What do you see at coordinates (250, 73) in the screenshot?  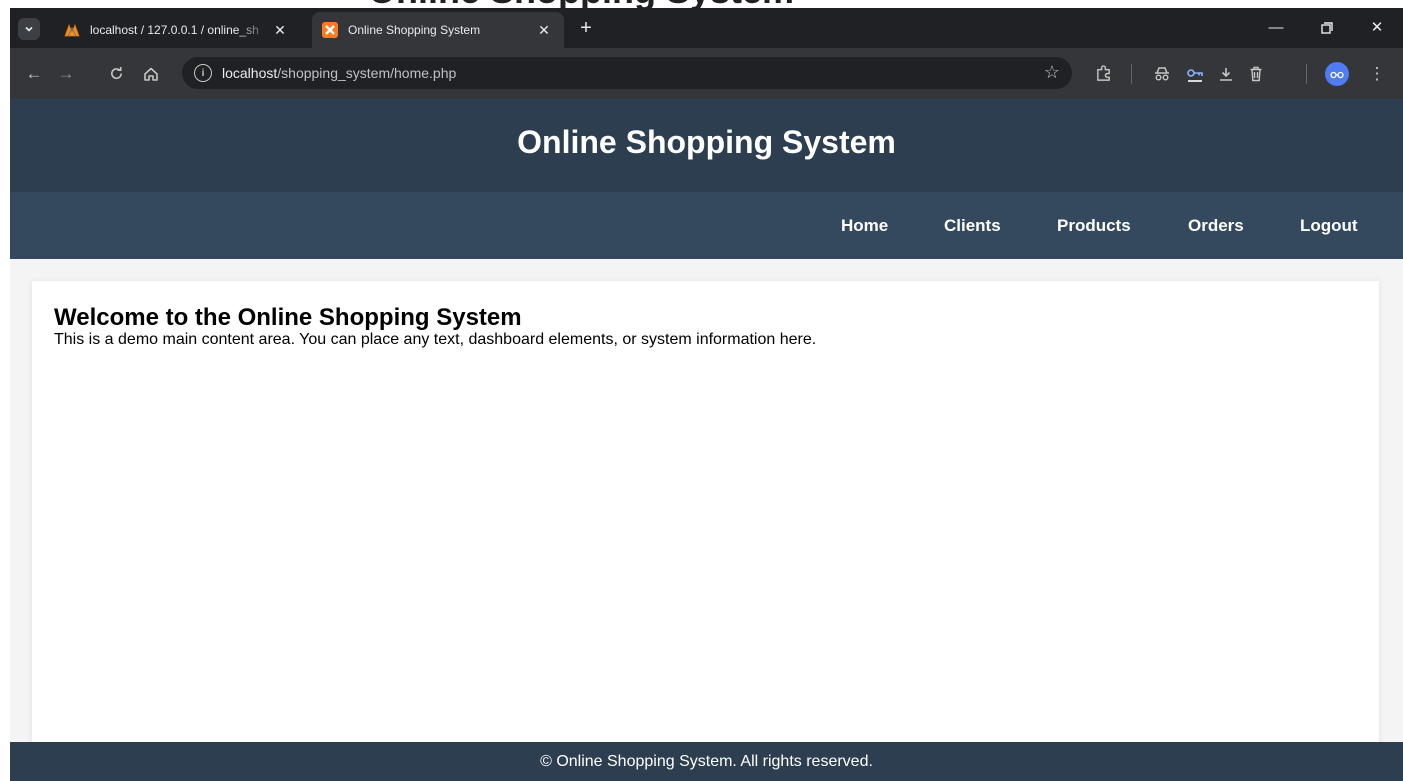 I see `url-host: localhost` at bounding box center [250, 73].